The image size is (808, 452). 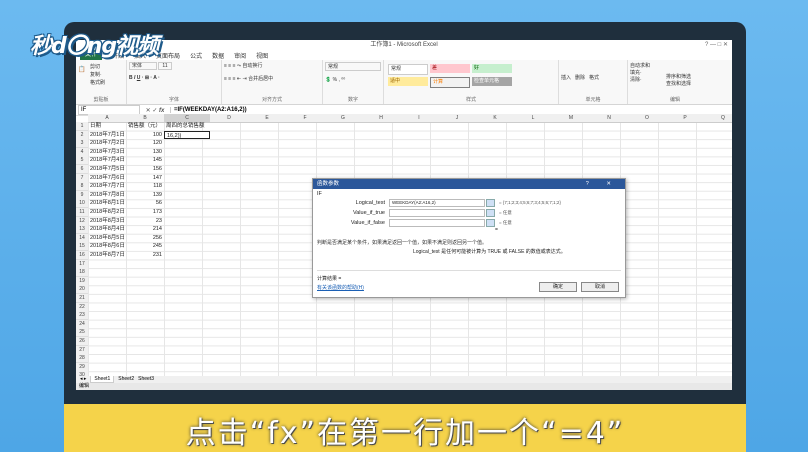 I want to click on cell-date: 2018年8月1日, so click(x=107, y=203).